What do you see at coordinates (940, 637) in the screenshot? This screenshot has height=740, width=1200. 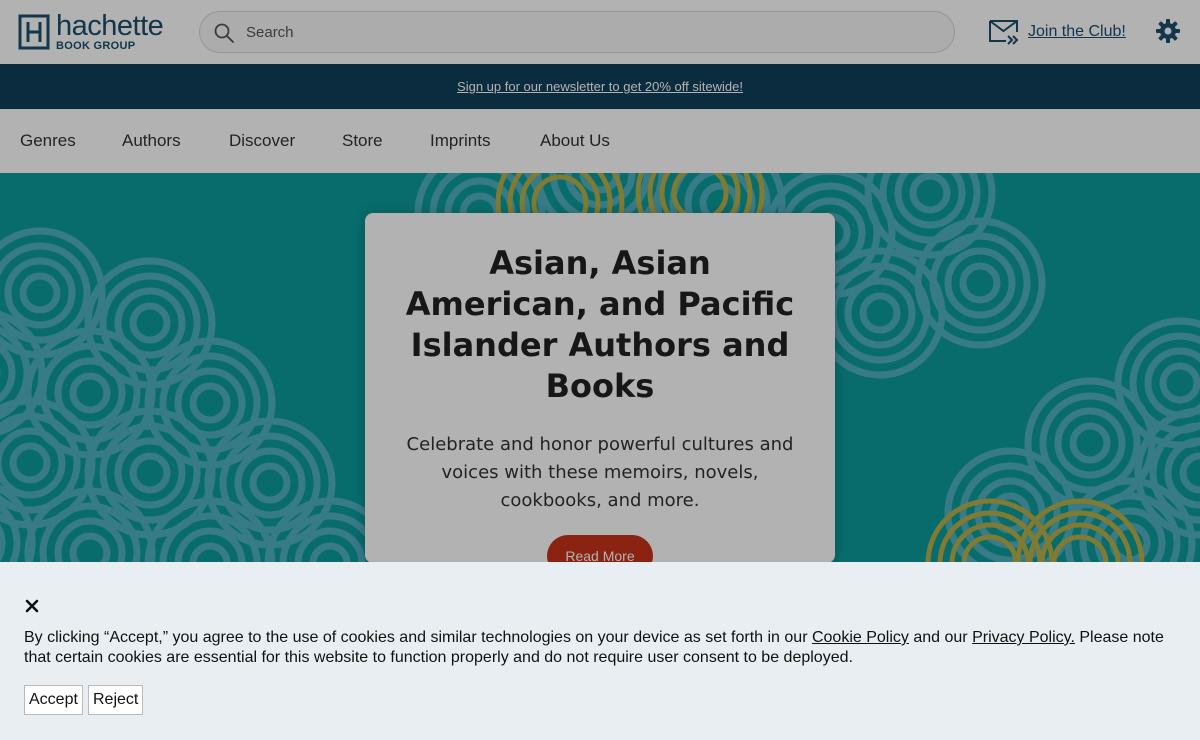 I see `cookie-text-middle: and our` at bounding box center [940, 637].